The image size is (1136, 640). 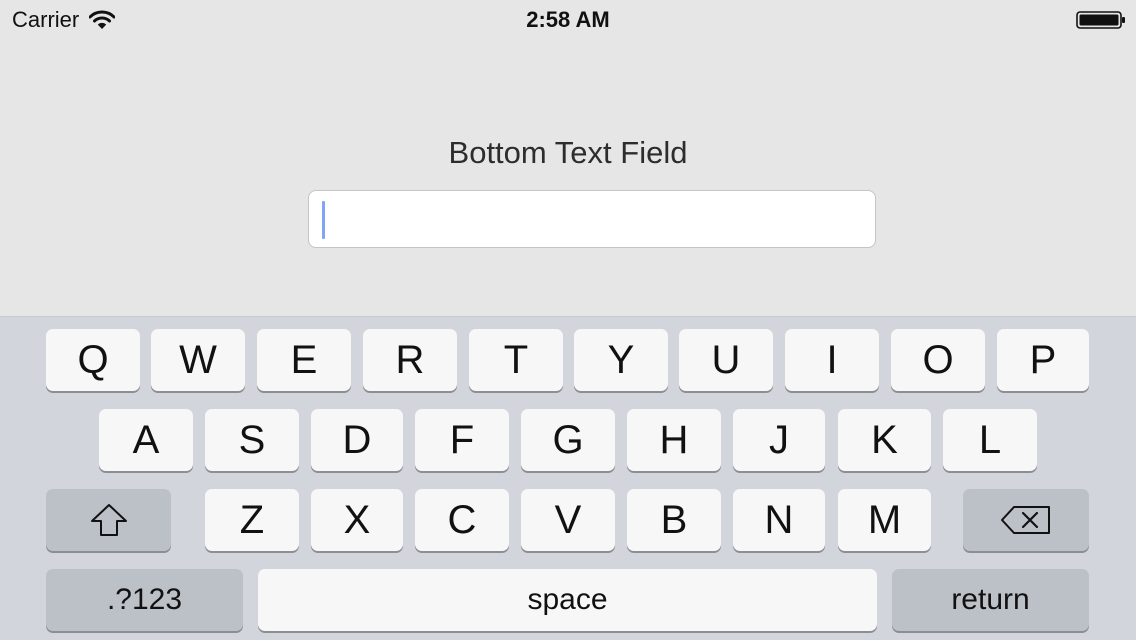 I want to click on key-l: L, so click(x=990, y=440).